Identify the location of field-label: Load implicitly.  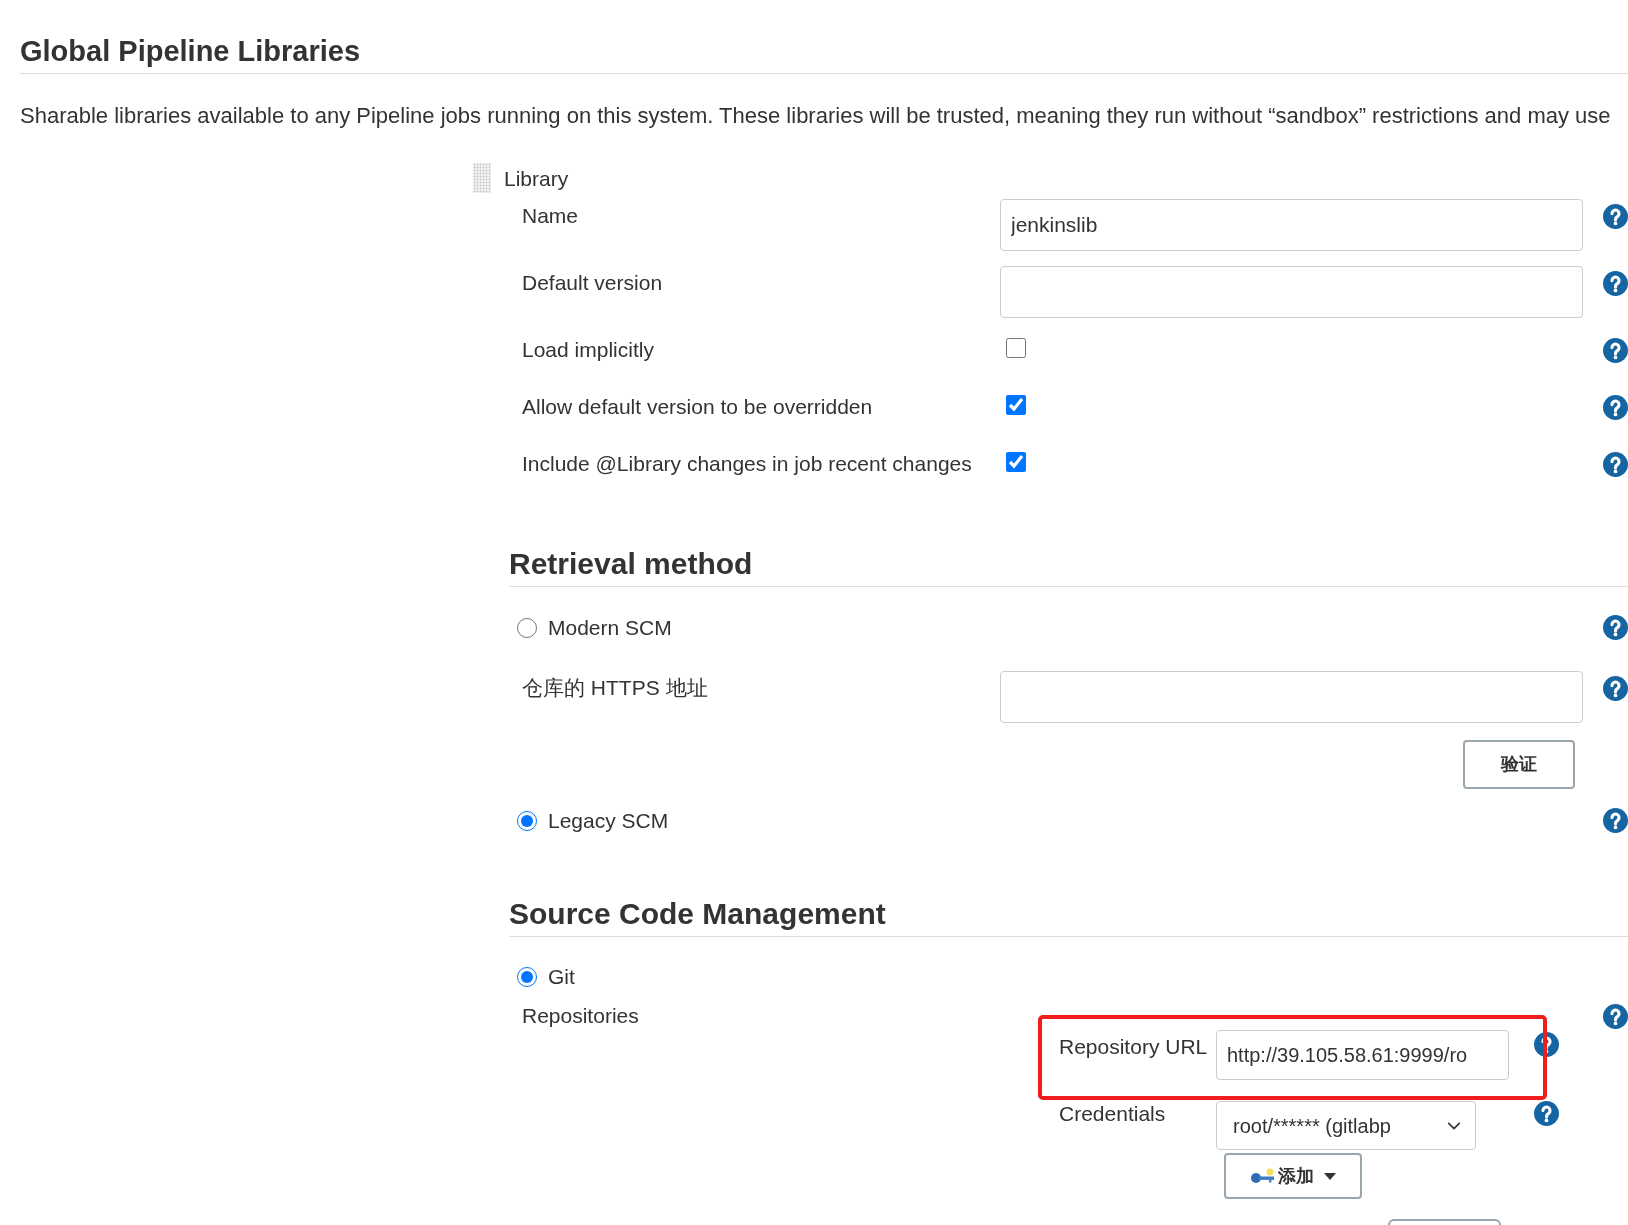
(588, 350).